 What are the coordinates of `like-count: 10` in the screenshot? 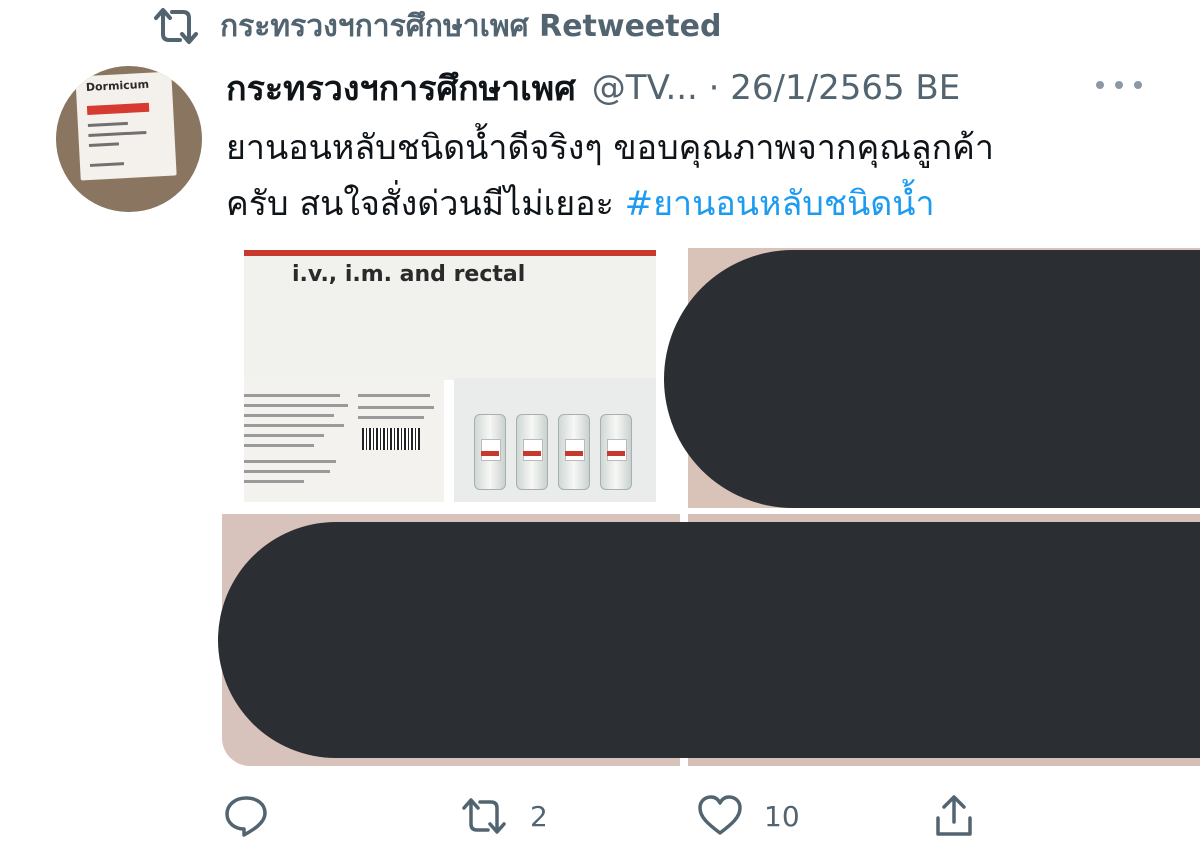 It's located at (782, 816).